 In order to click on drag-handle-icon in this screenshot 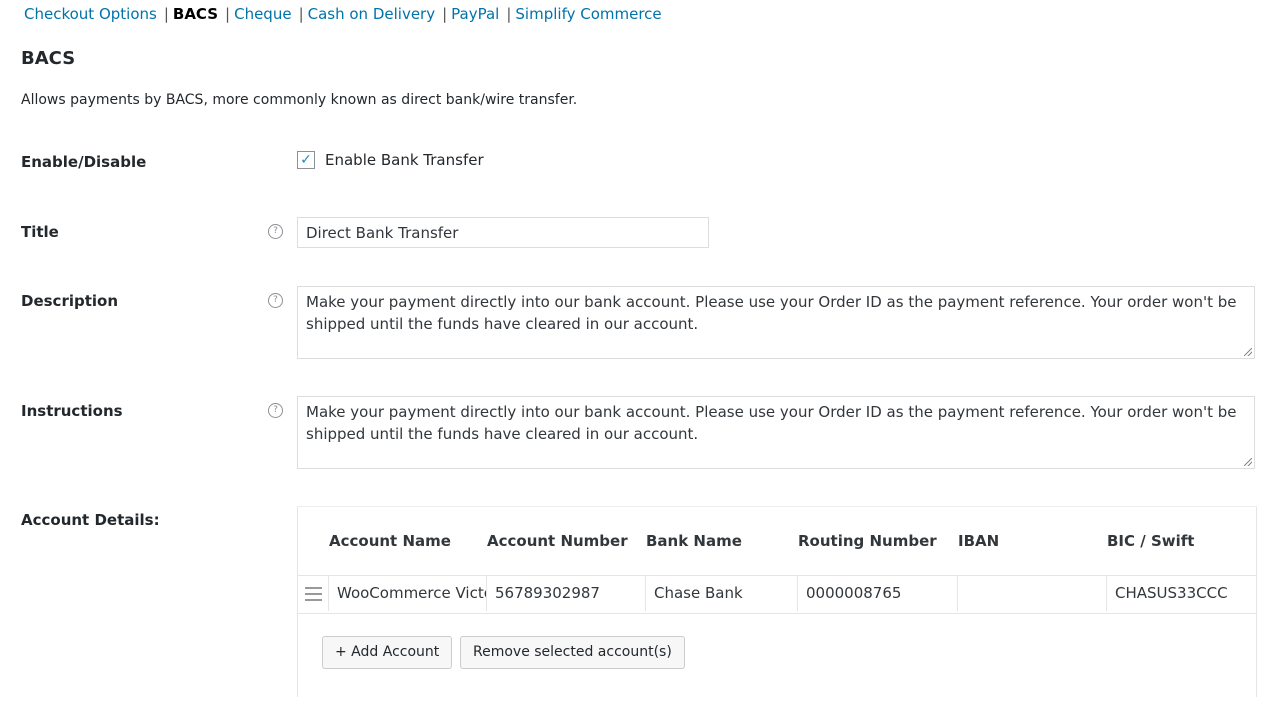, I will do `click(313, 594)`.